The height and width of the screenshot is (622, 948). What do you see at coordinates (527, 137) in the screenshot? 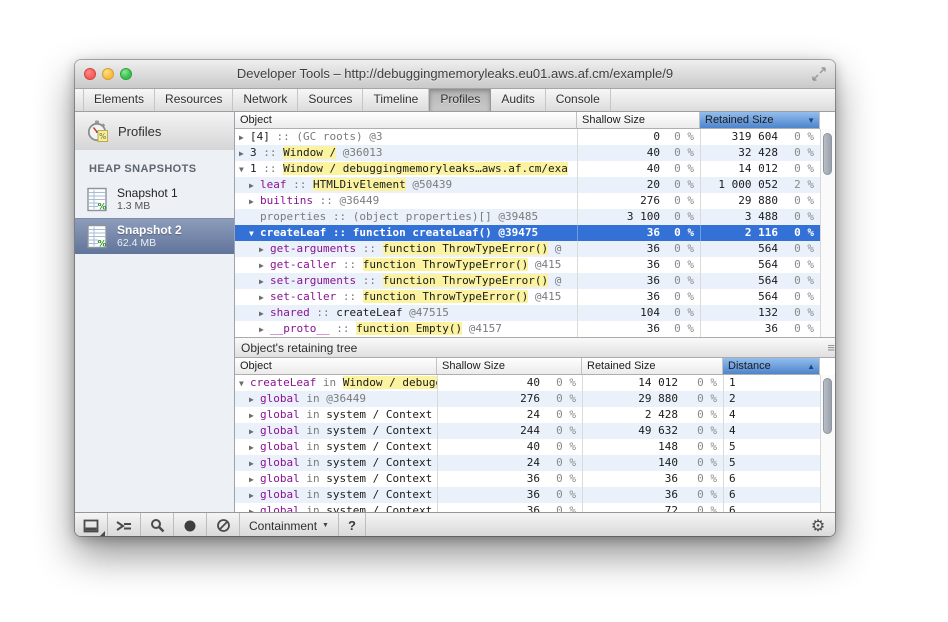
I see `table-row: ▶ [4] :: (GC roots) @3 0 0 % 319 604 0 %` at bounding box center [527, 137].